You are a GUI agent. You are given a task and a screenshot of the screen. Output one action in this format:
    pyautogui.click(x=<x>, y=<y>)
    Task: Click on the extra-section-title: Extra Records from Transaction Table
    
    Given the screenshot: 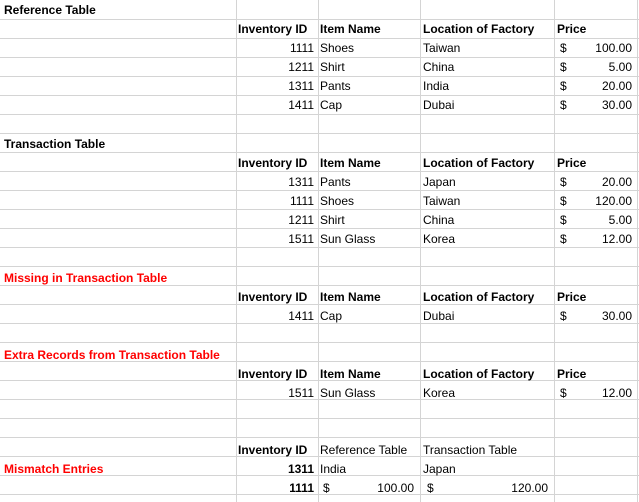 What is the action you would take?
    pyautogui.click(x=112, y=355)
    